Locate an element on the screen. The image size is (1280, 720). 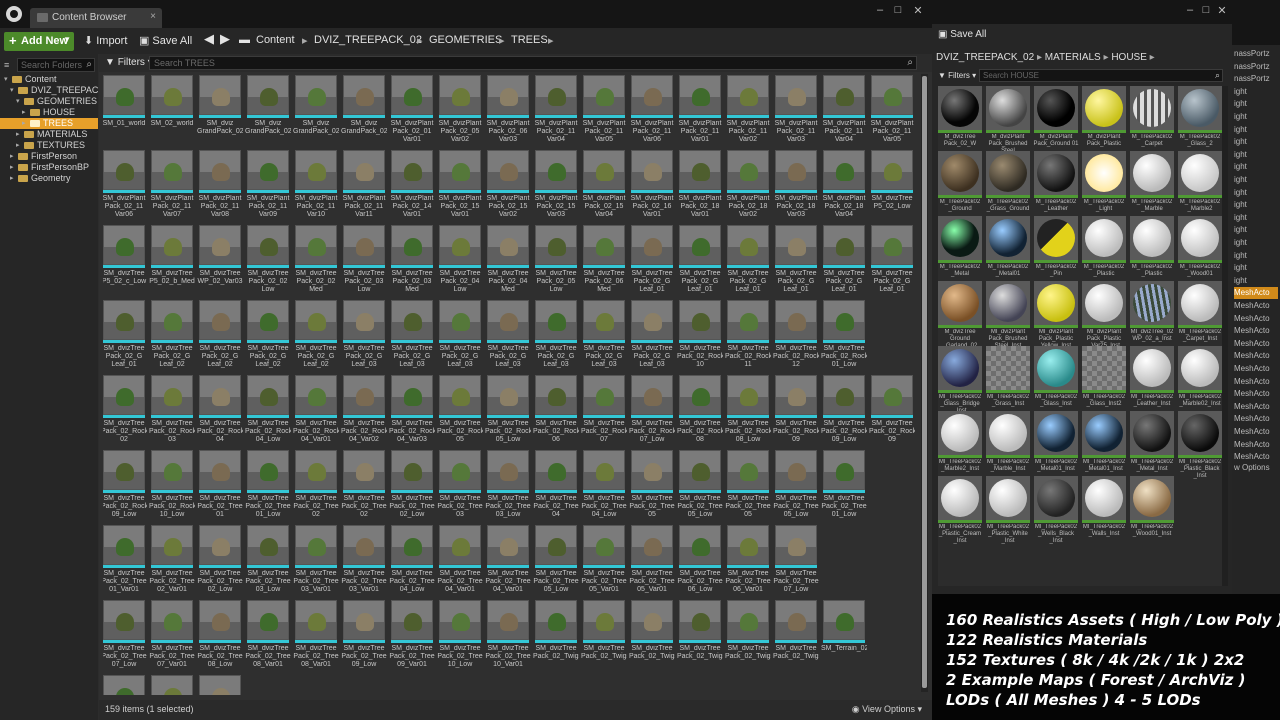
asset-tile: SM_dvizTree Pack_02_Rock 07_Low is located at coordinates (652, 411).